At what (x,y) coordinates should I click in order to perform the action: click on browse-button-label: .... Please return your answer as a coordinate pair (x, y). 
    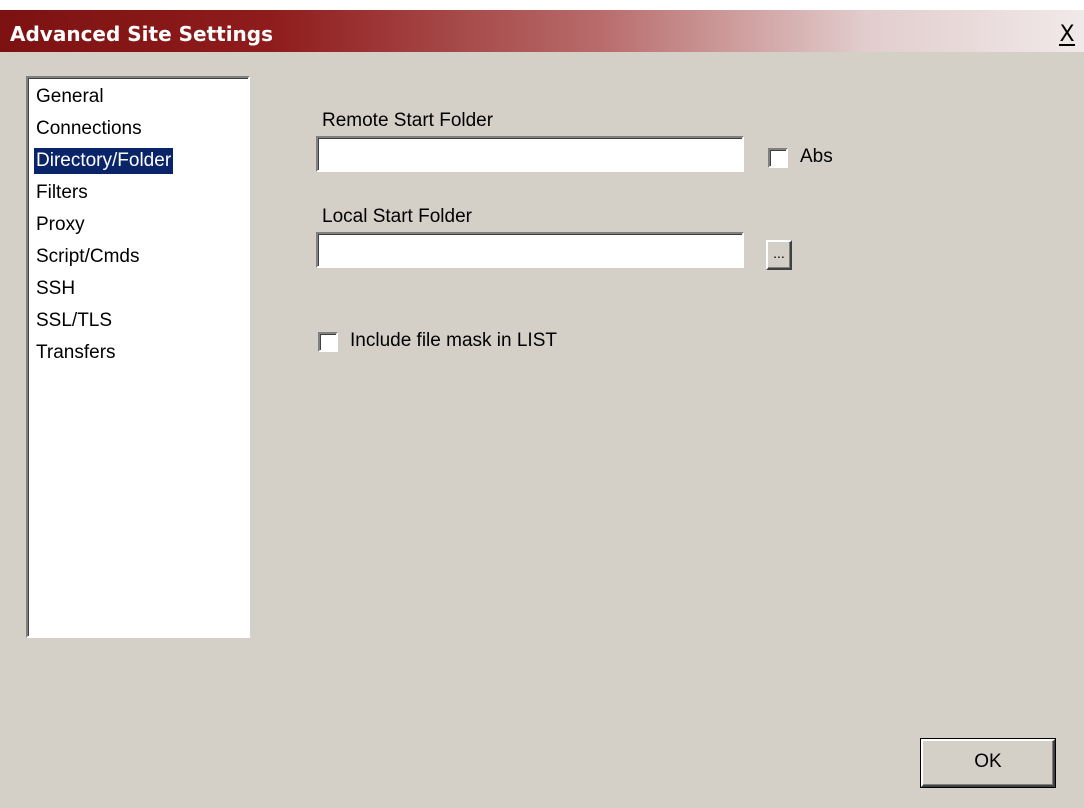
    Looking at the image, I should click on (779, 253).